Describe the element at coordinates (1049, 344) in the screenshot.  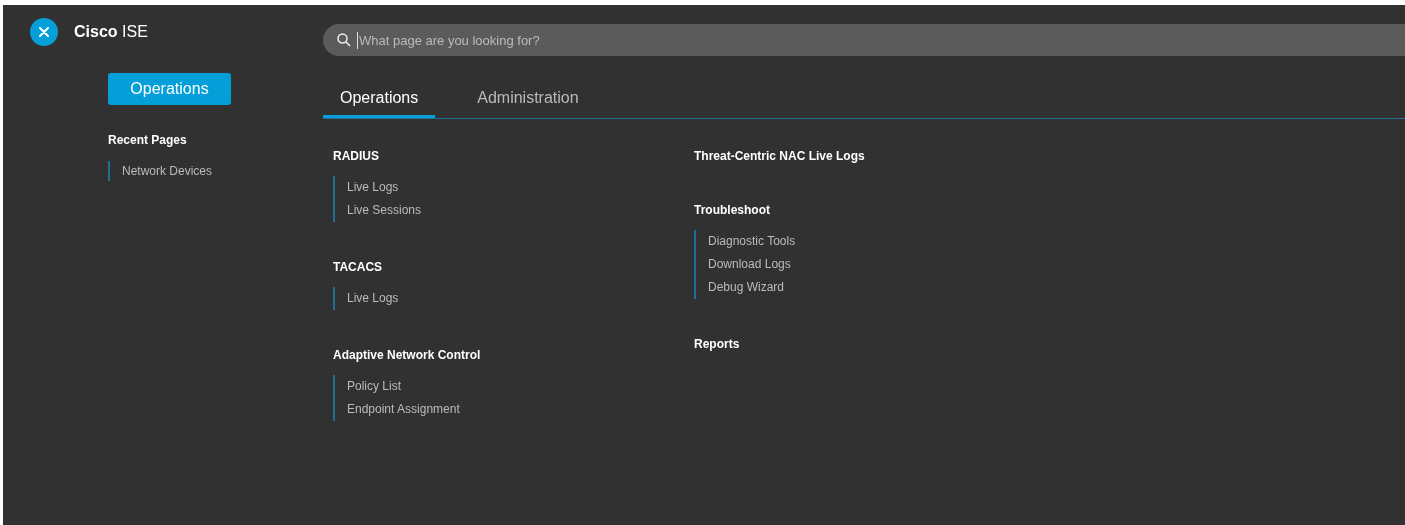
I see `section-heading: Reports` at that location.